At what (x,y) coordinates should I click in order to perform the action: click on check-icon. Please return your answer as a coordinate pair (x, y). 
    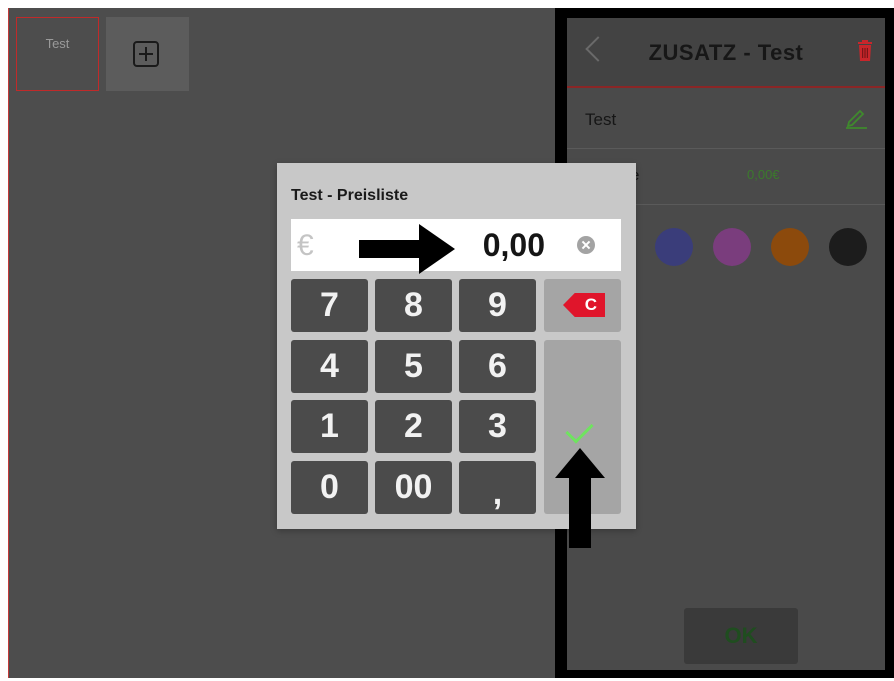
    Looking at the image, I should click on (579, 429).